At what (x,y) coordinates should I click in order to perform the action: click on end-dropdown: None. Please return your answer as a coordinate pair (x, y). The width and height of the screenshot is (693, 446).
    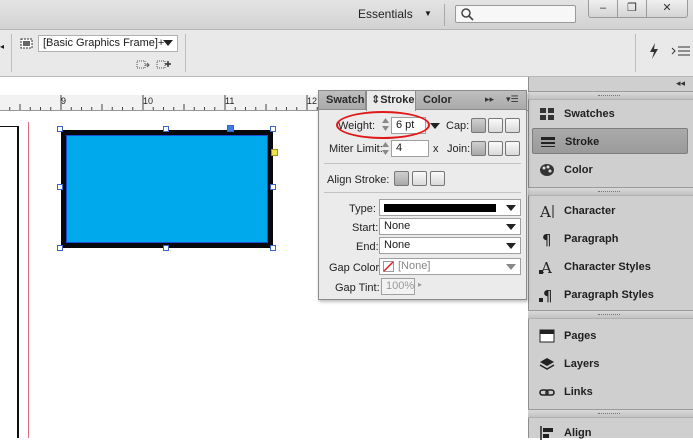
    Looking at the image, I should click on (450, 245).